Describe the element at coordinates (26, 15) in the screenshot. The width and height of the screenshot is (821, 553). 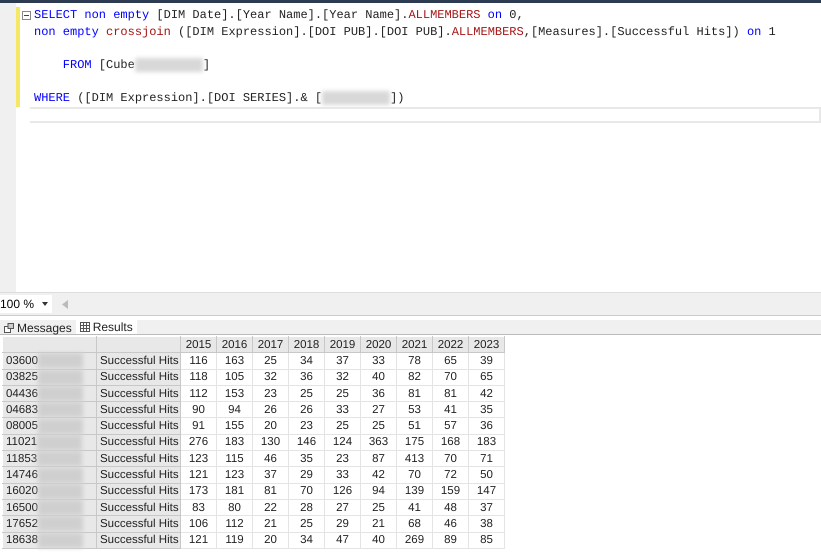
I see `collapse-icon` at that location.